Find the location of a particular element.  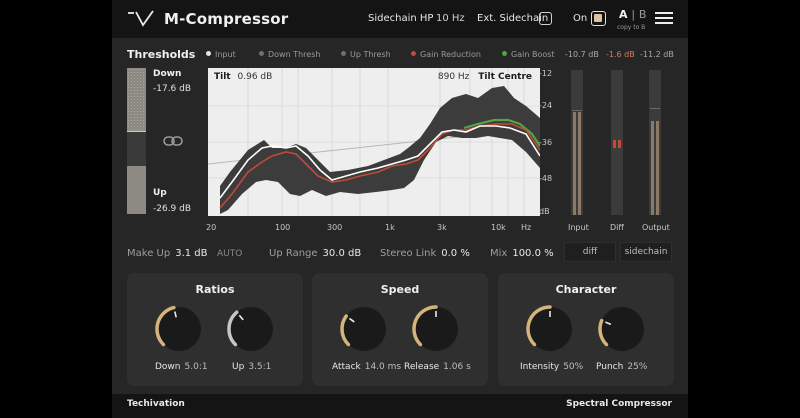

legend-input: Input is located at coordinates (221, 54).